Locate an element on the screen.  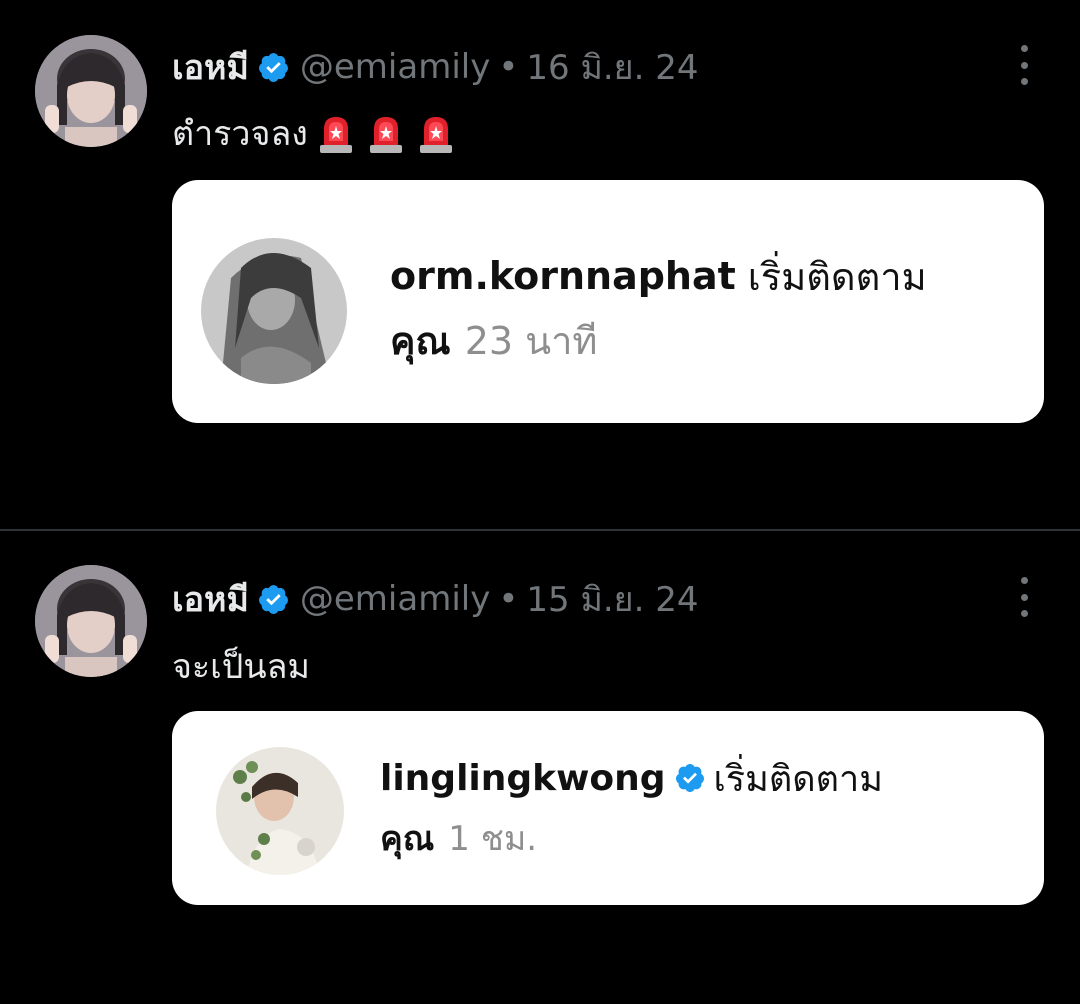
follower-username: orm.kornnaphat is located at coordinates (563, 276).